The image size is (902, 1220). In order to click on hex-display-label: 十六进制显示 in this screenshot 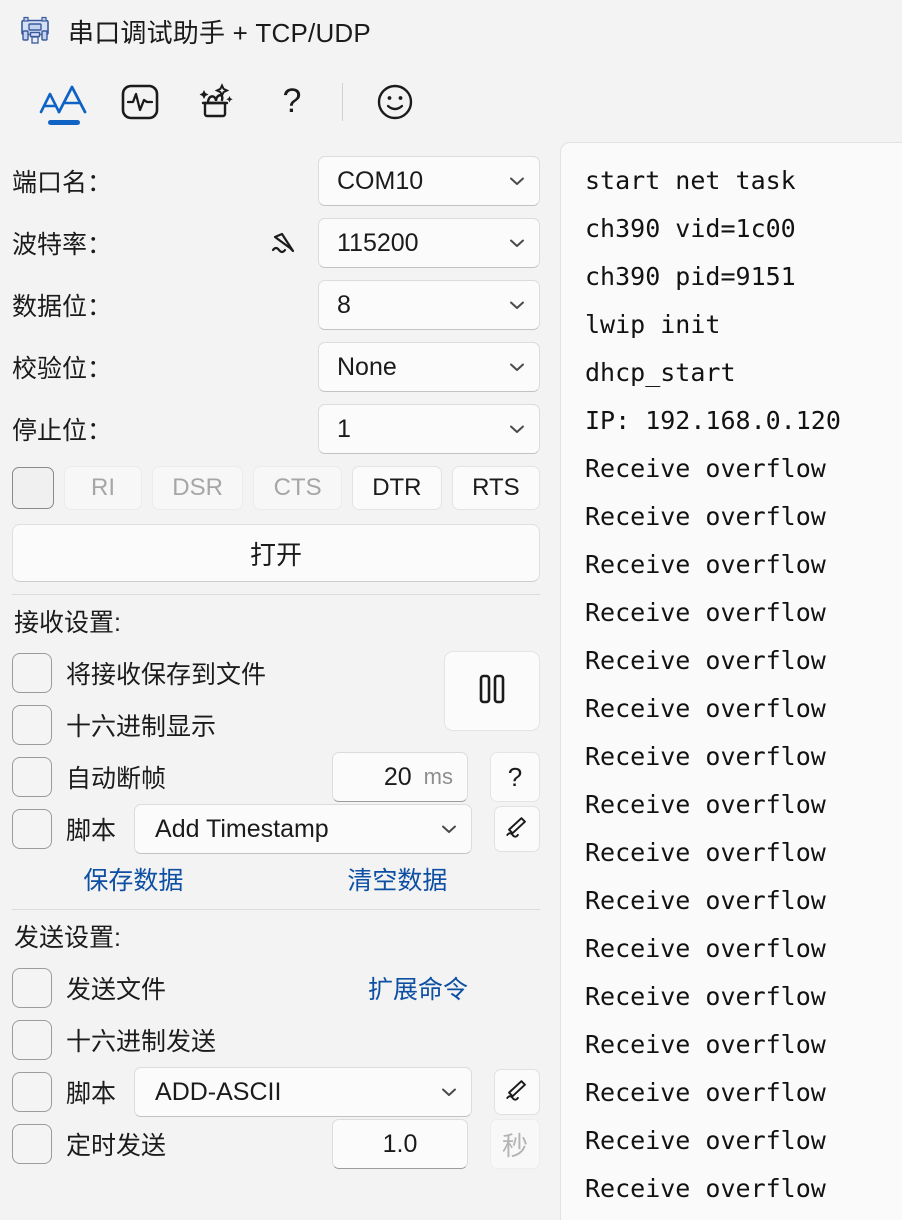, I will do `click(141, 727)`.